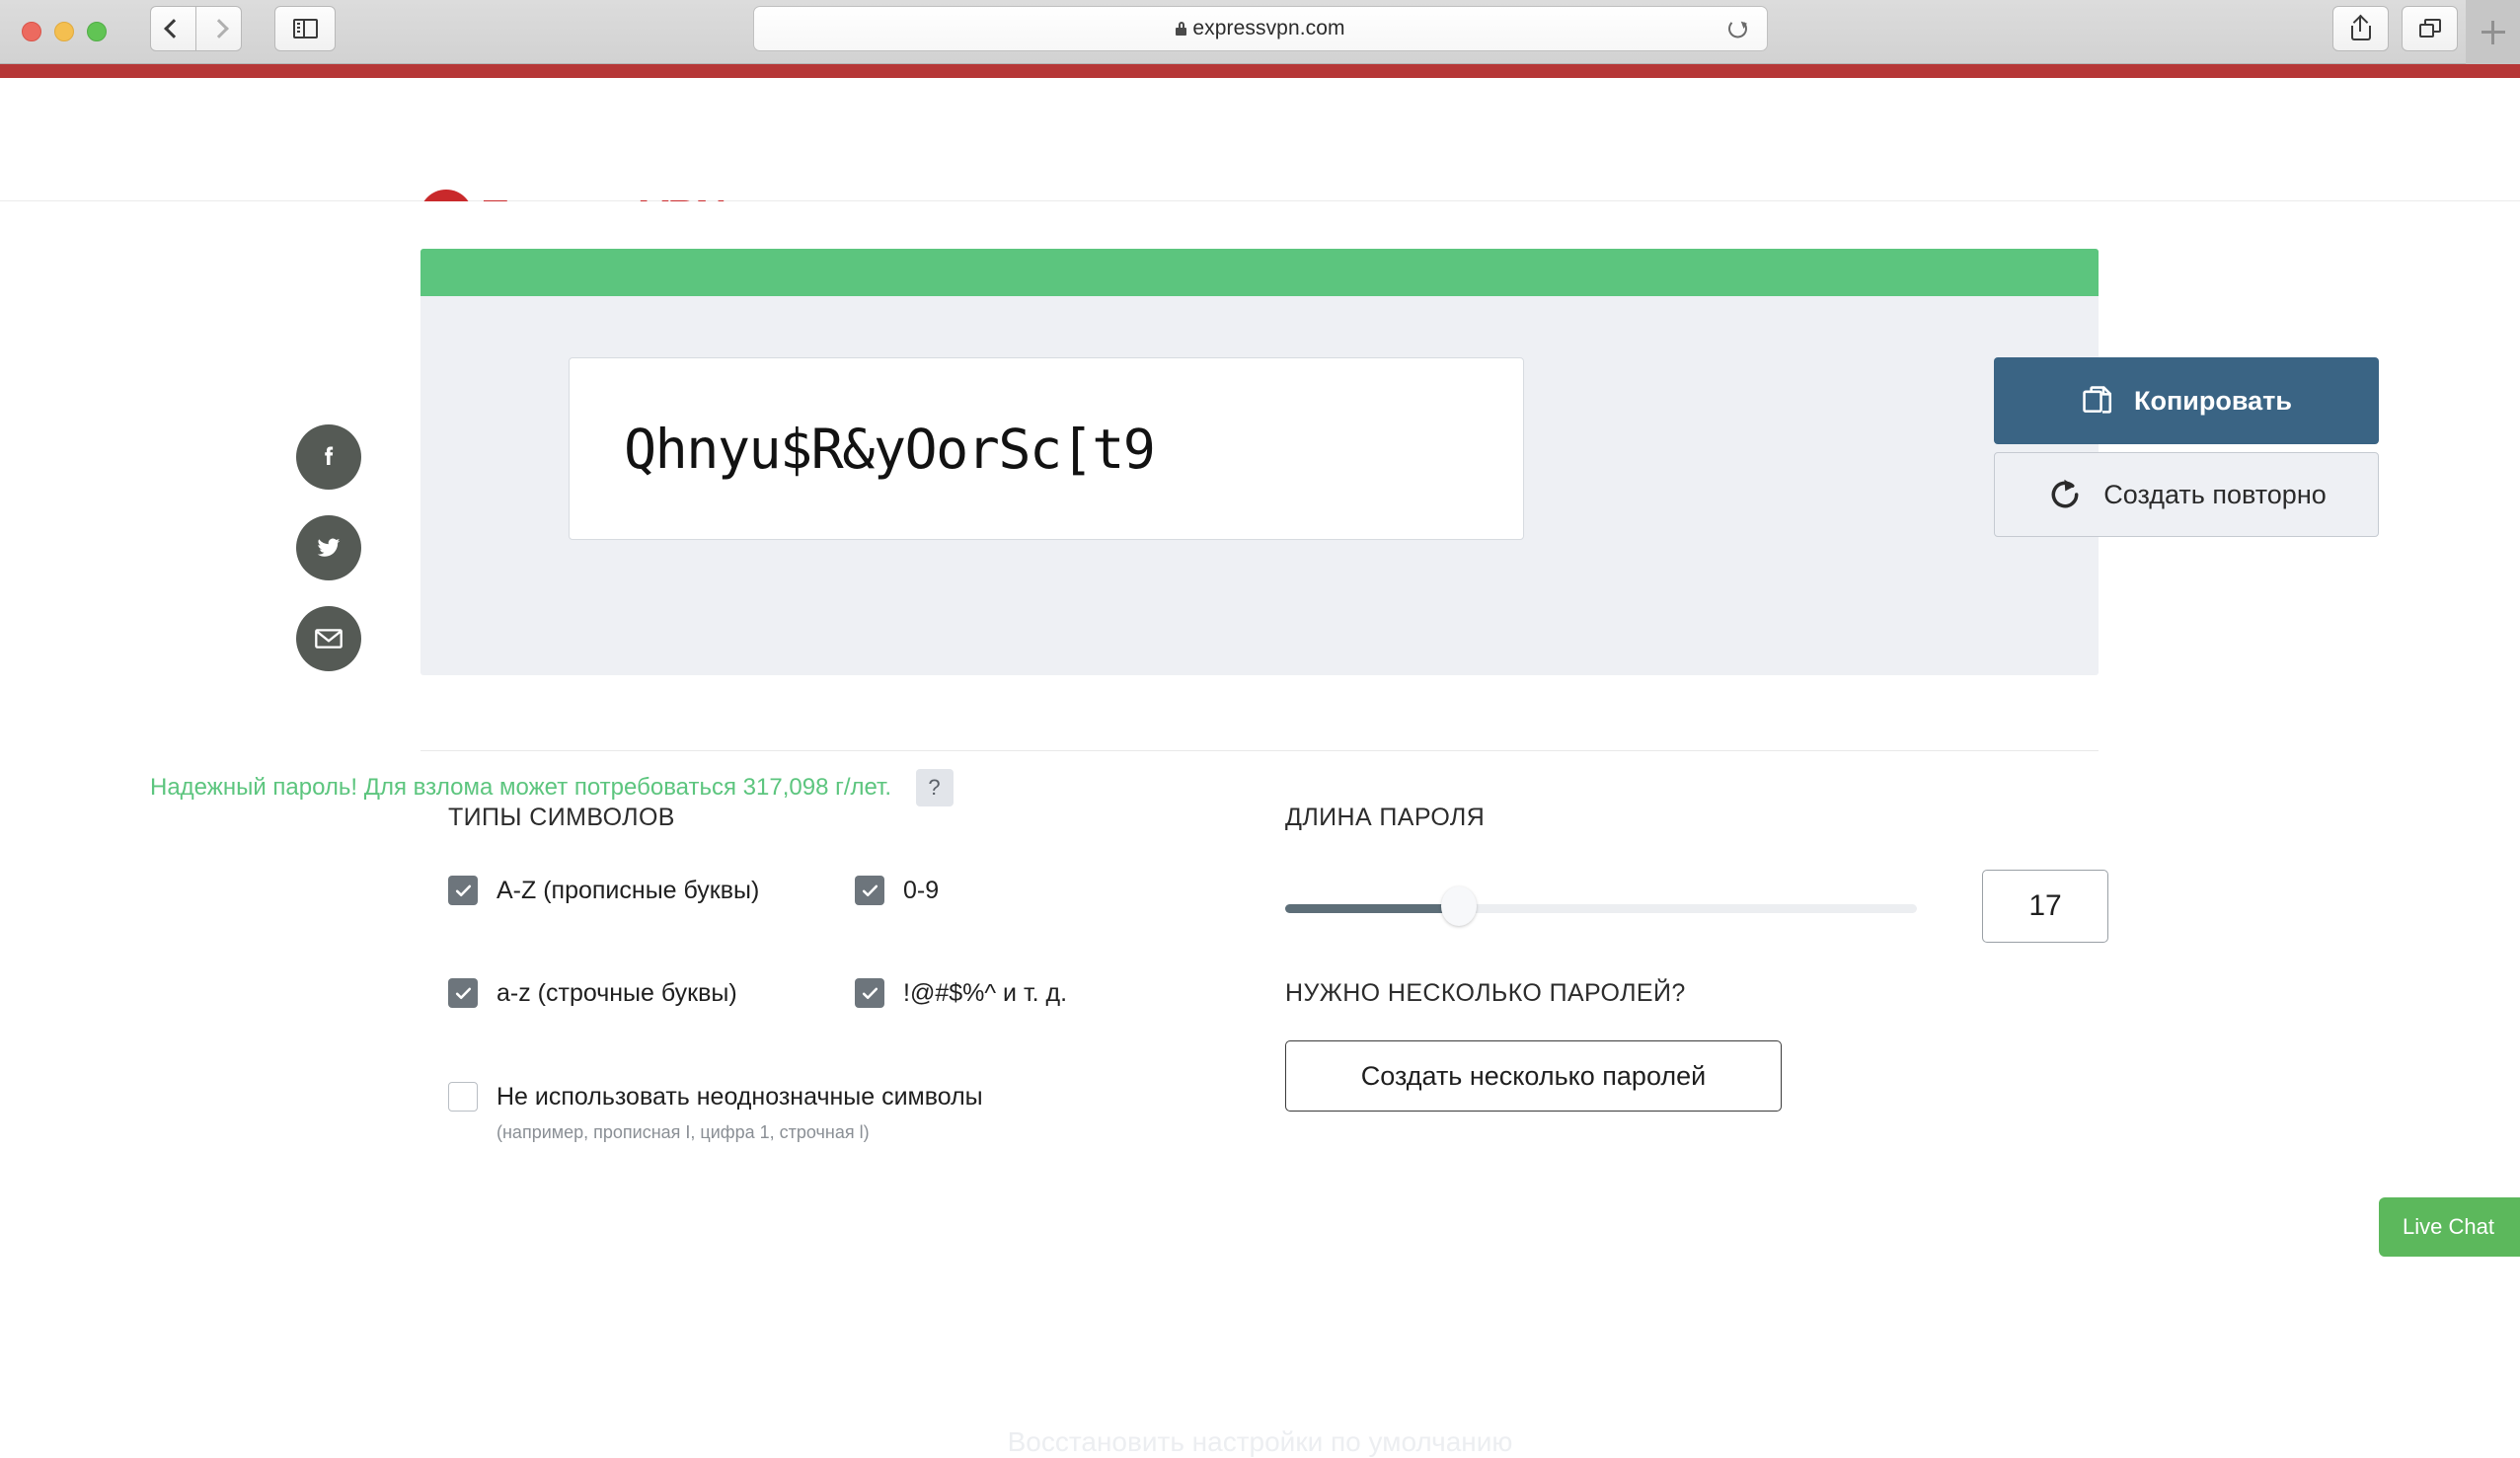 The height and width of the screenshot is (1458, 2520). Describe the element at coordinates (616, 992) in the screenshot. I see `checkbox-label-lowercase: a-z (строчные буквы)` at that location.